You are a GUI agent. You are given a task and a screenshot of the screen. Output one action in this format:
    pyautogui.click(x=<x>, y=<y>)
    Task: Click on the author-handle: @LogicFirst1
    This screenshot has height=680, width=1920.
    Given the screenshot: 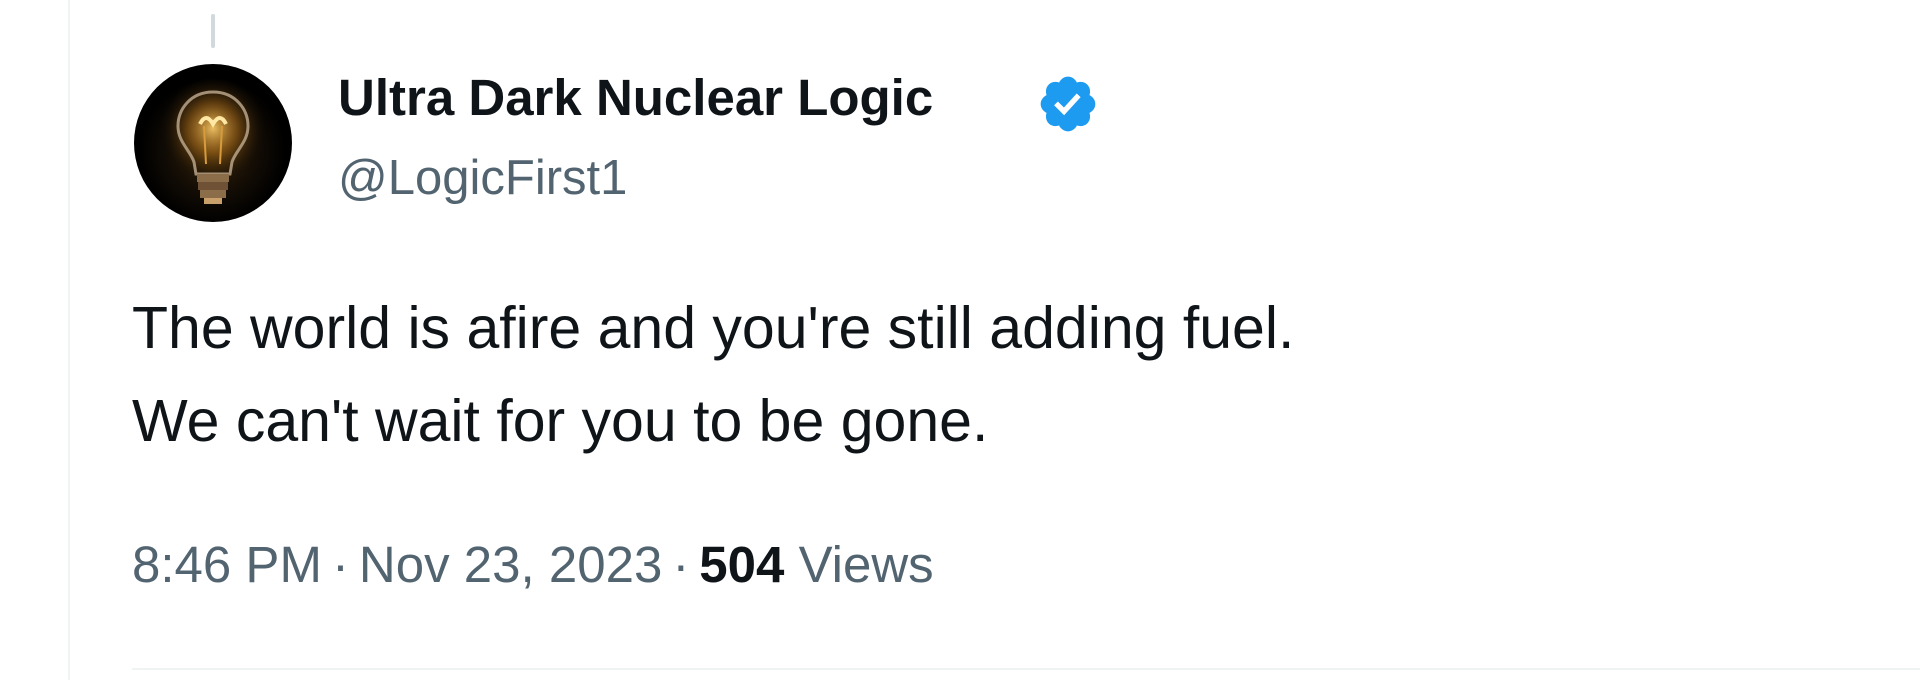 What is the action you would take?
    pyautogui.click(x=482, y=178)
    